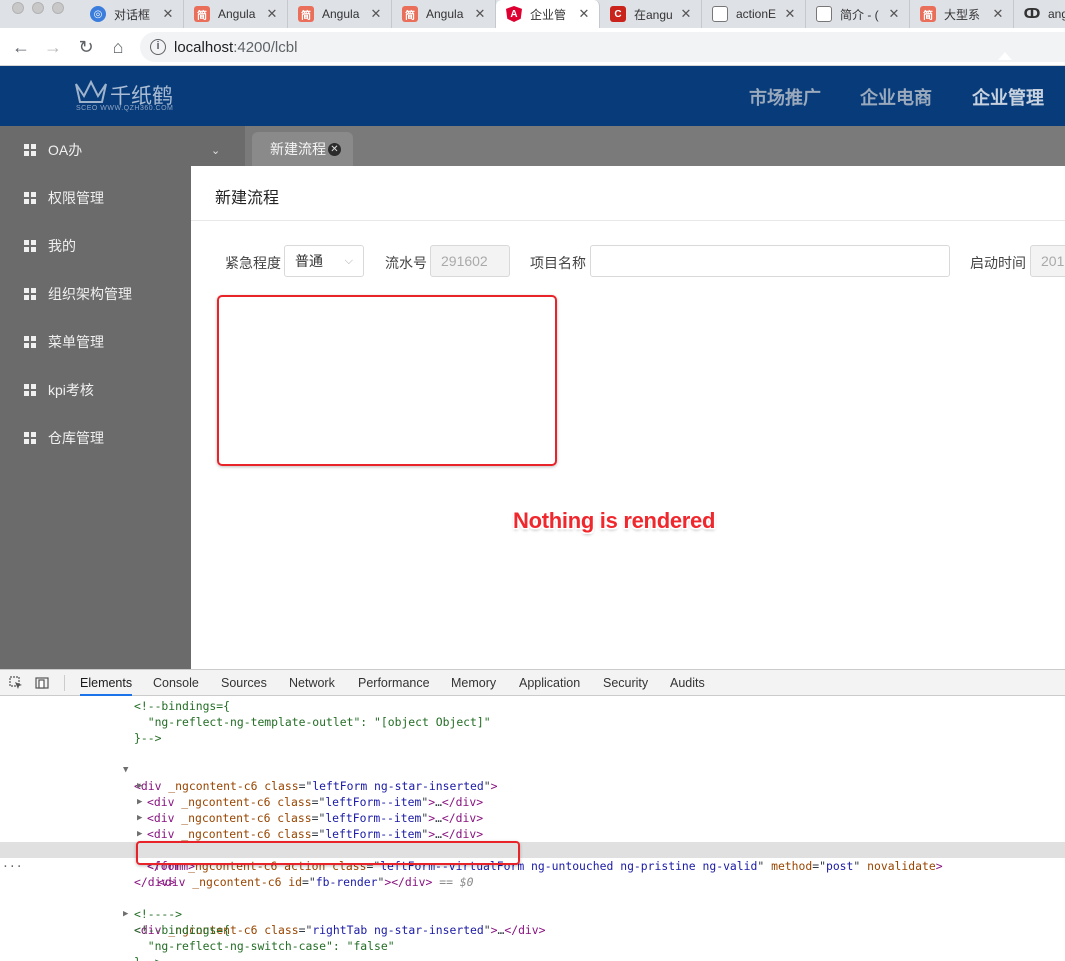 This screenshot has width=1065, height=961. I want to click on tab-title: actionE, so click(756, 14).